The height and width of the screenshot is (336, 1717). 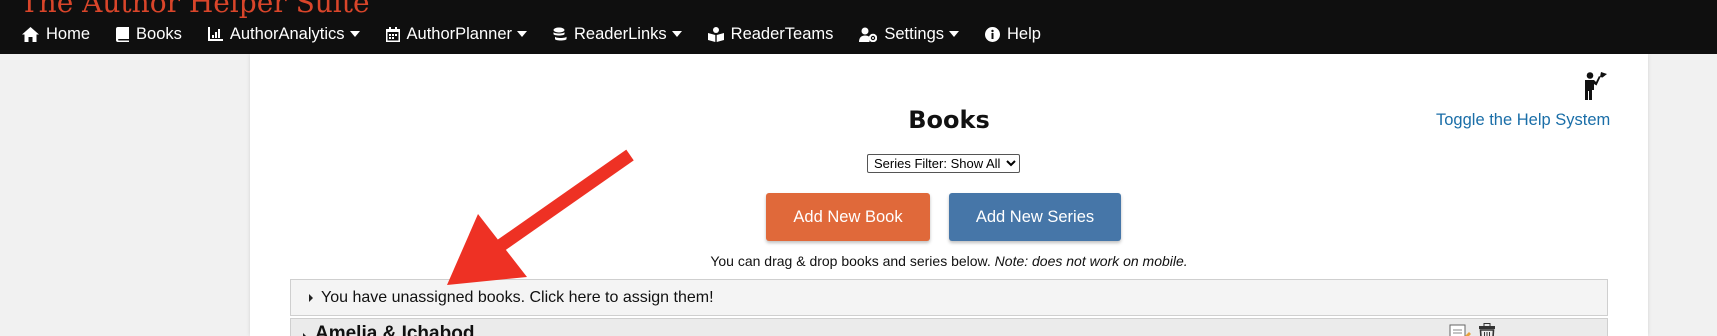 What do you see at coordinates (1460, 329) in the screenshot?
I see `edit-icon` at bounding box center [1460, 329].